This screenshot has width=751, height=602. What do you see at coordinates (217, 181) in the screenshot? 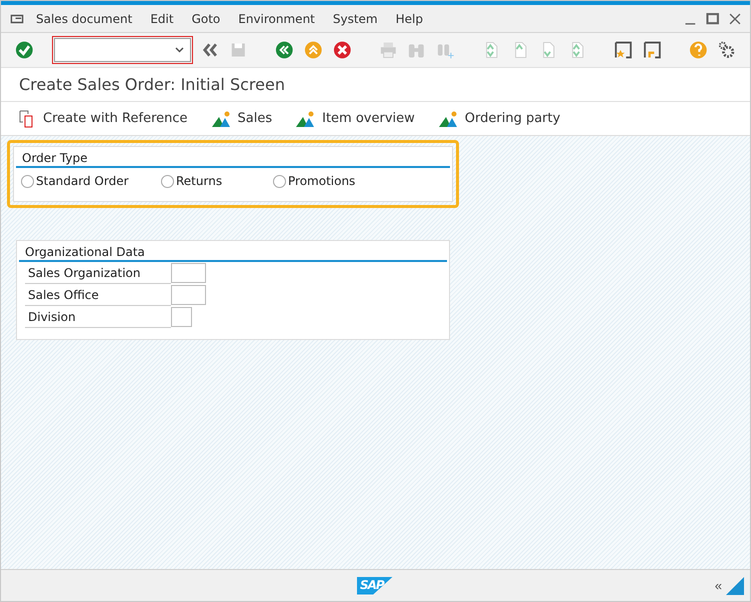
I see `radio-option: Returns` at bounding box center [217, 181].